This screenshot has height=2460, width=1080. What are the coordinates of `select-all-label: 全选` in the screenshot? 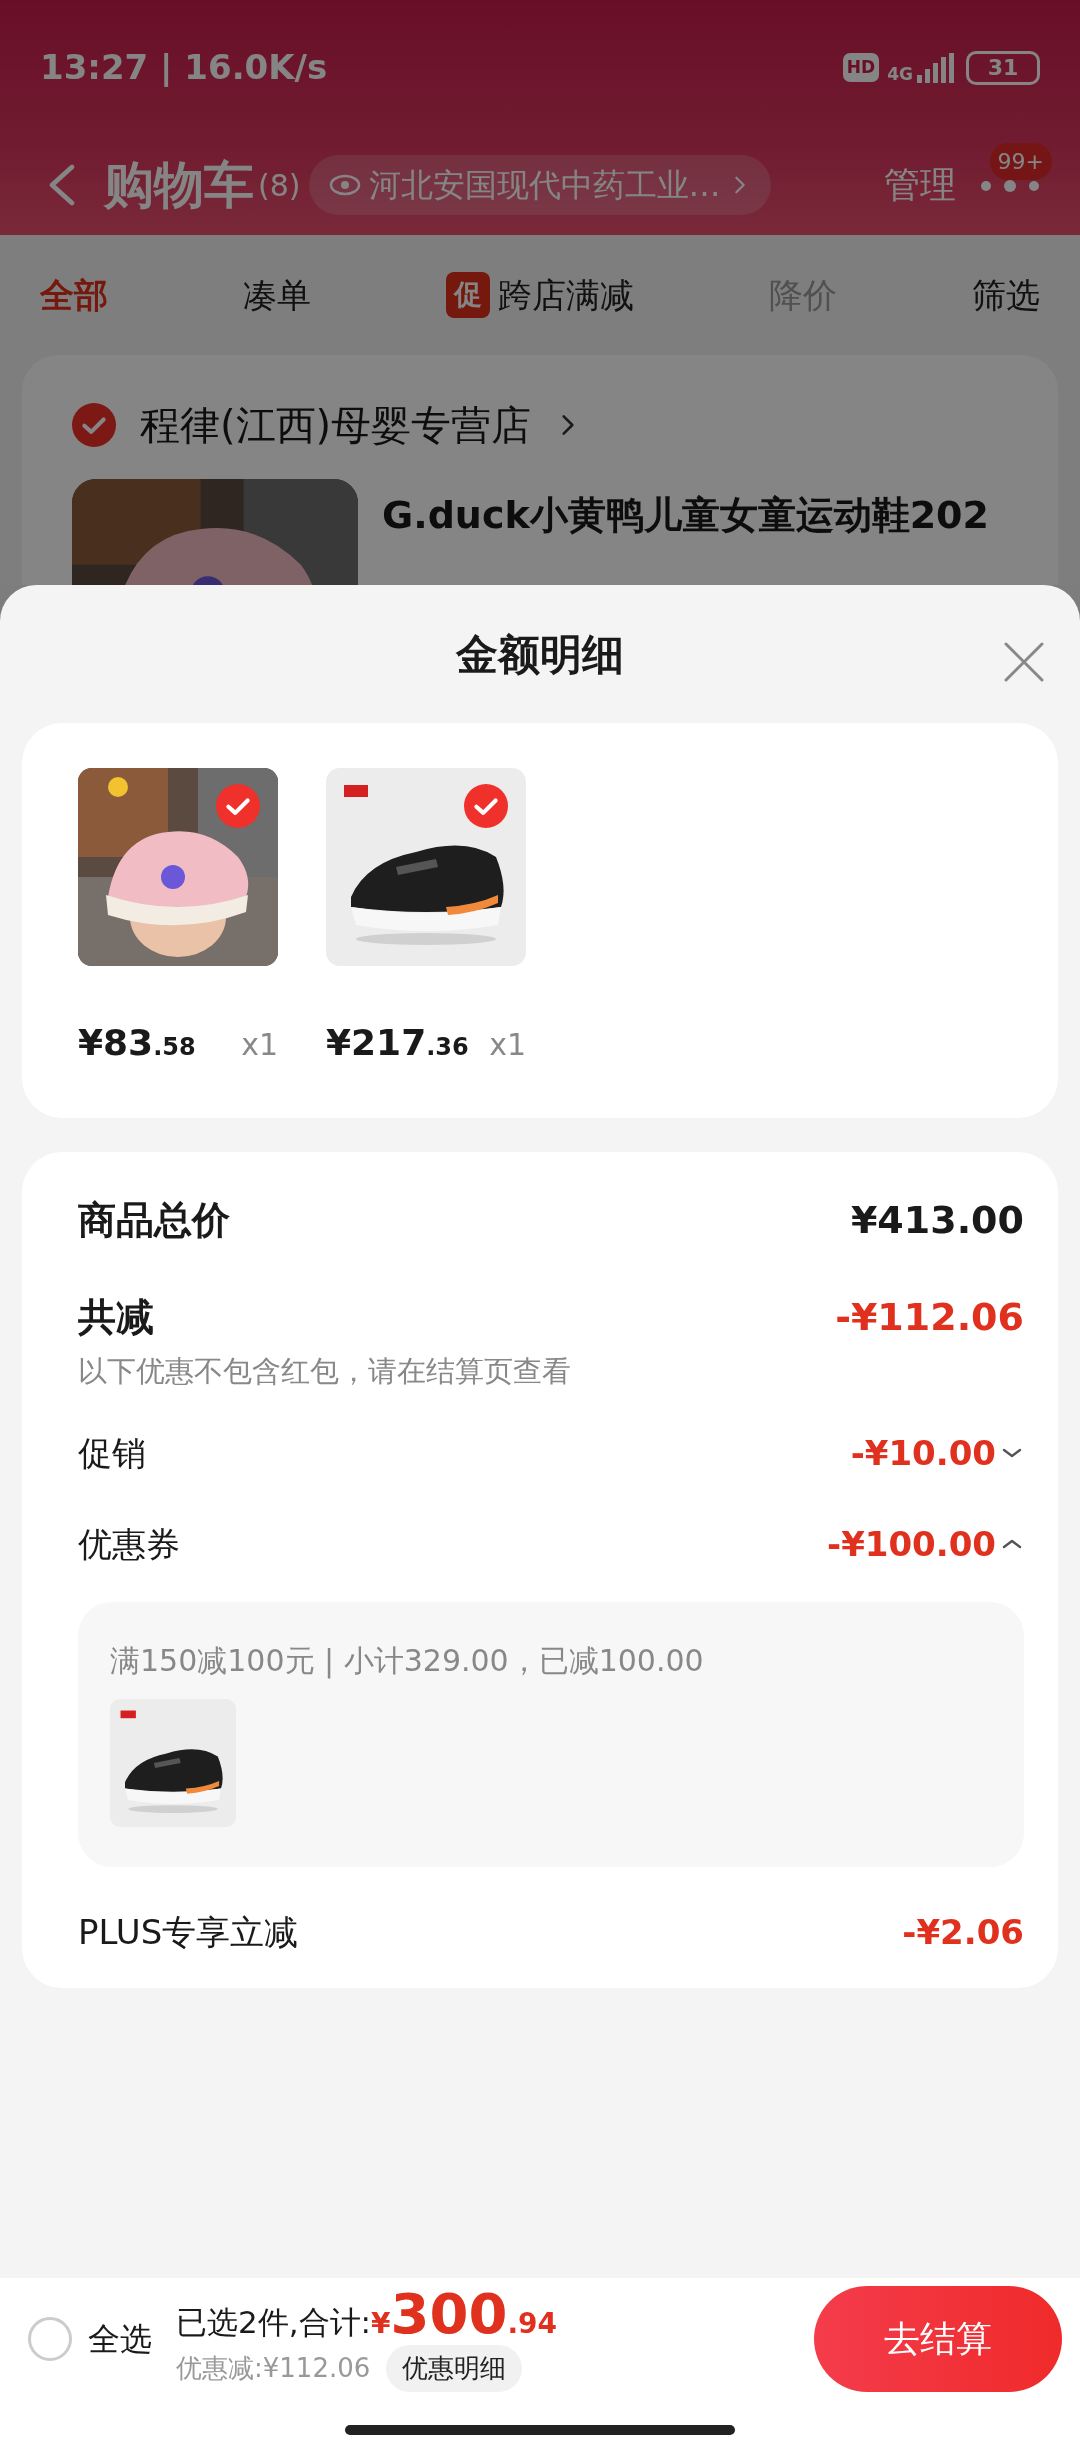 It's located at (120, 2339).